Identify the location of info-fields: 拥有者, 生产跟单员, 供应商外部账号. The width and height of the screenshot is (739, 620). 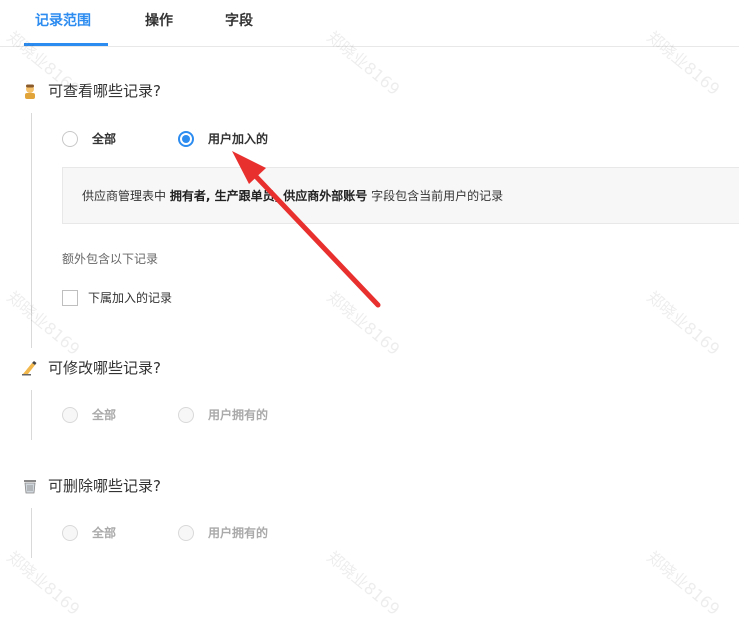
(268, 196).